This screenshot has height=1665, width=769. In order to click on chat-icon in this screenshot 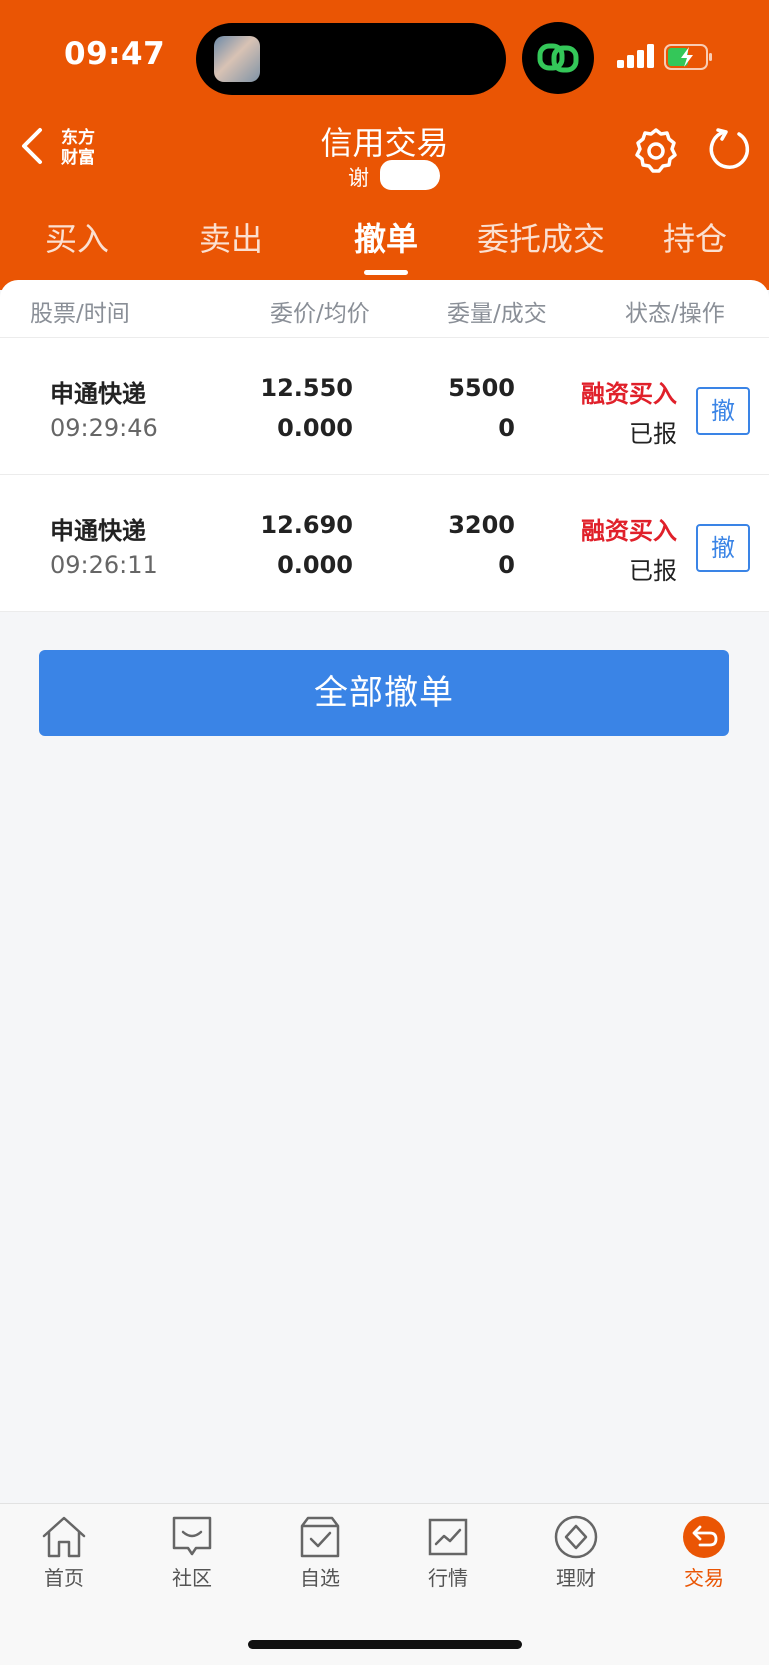, I will do `click(192, 1536)`.